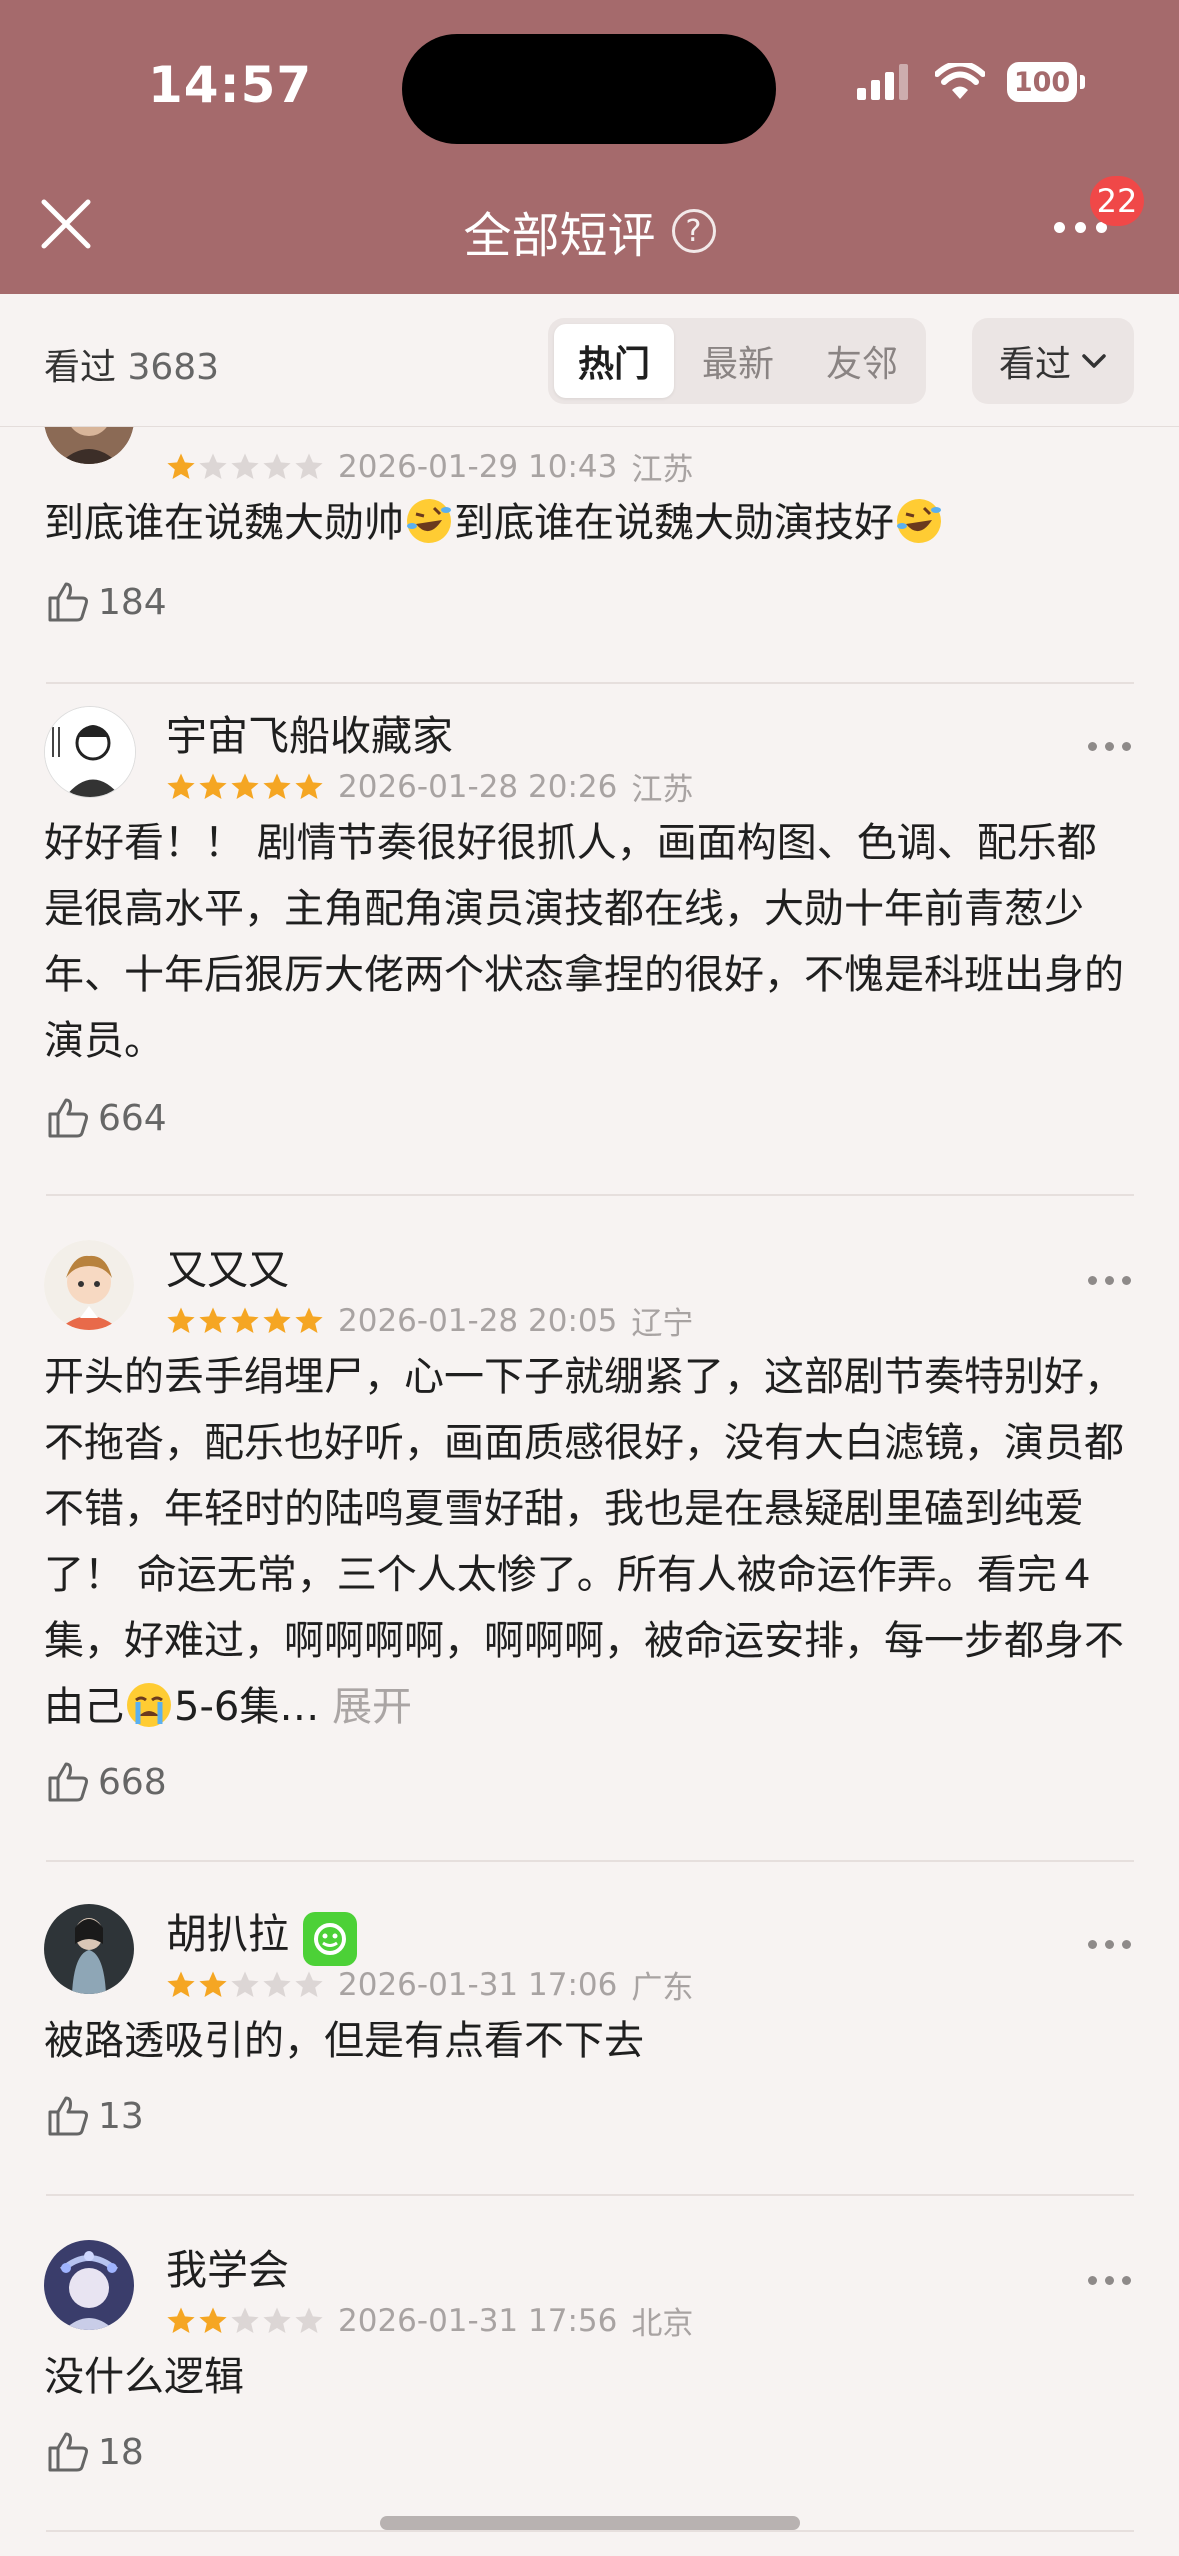  Describe the element at coordinates (589, 147) in the screenshot. I see `header-bar: 14:57 100 全部短评 ? 22` at that location.